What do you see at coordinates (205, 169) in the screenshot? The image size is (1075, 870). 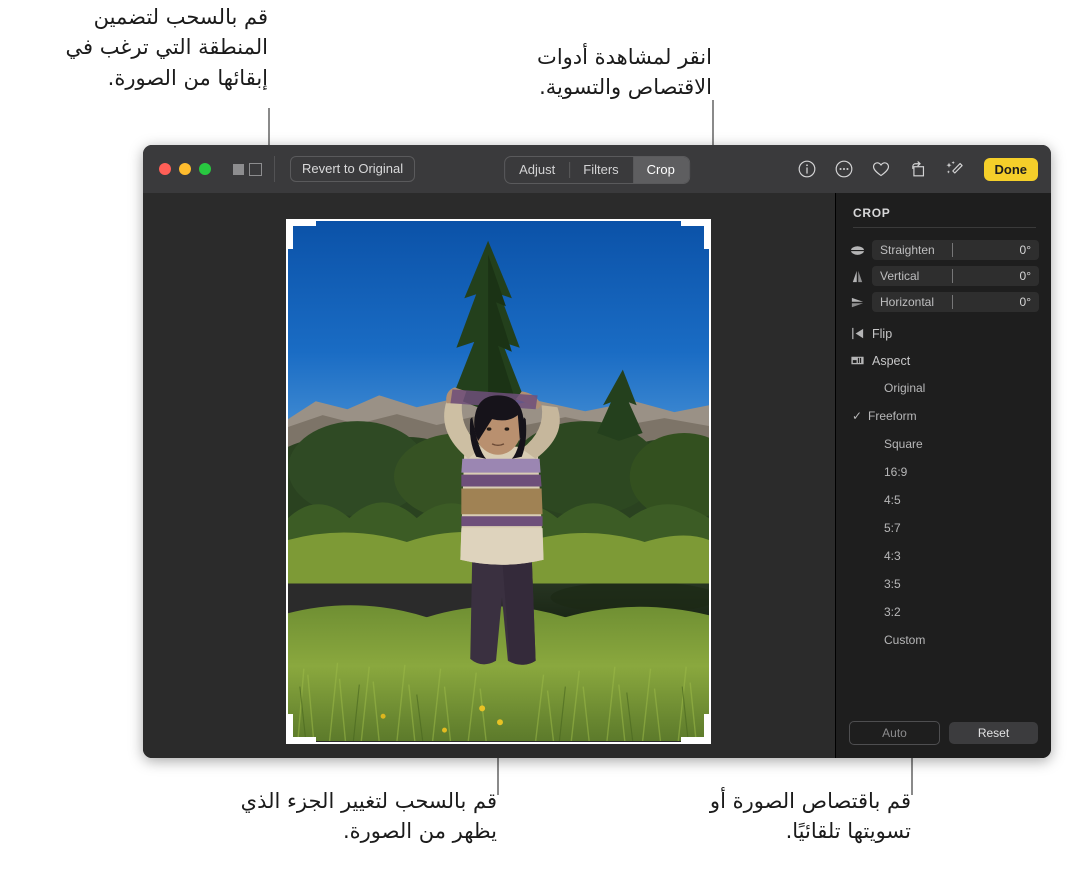 I see `zoom-button` at bounding box center [205, 169].